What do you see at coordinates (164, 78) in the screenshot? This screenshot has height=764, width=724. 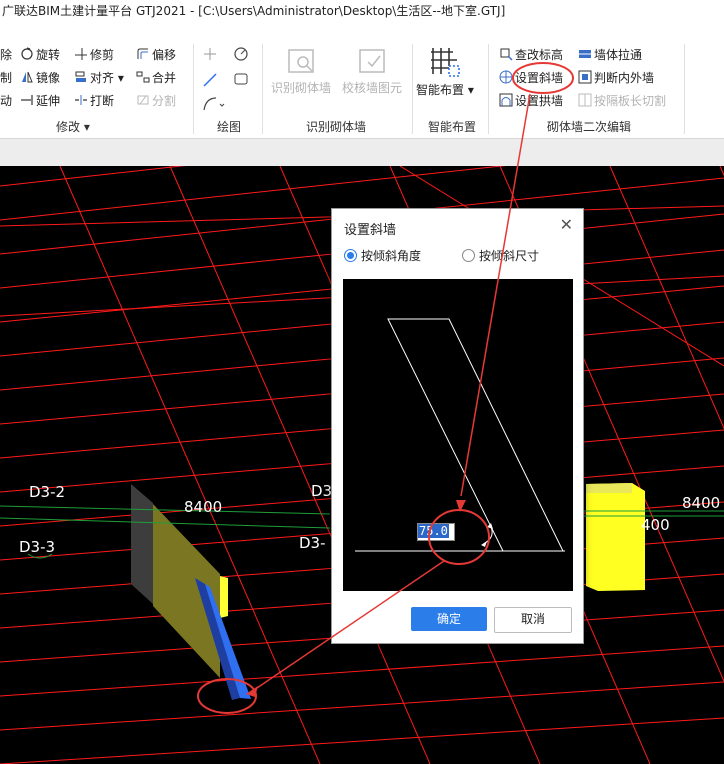 I see `merge-label: 合并` at bounding box center [164, 78].